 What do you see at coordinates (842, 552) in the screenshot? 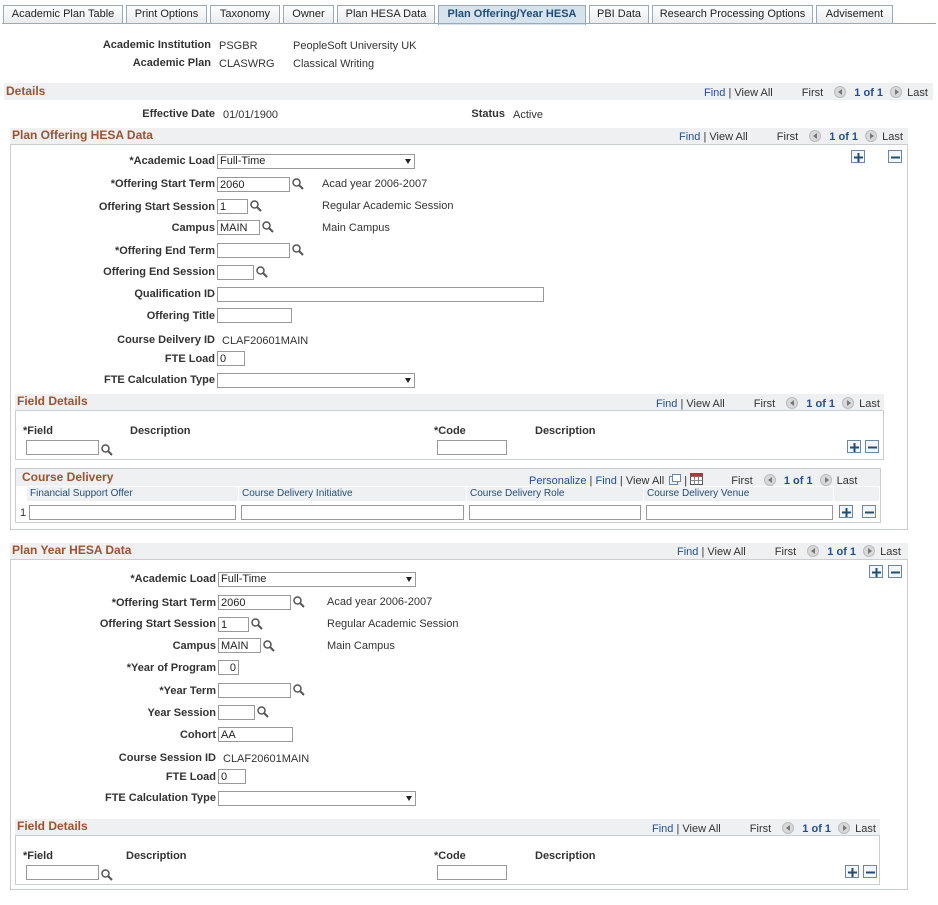
I see `year-count: 1 of 1` at bounding box center [842, 552].